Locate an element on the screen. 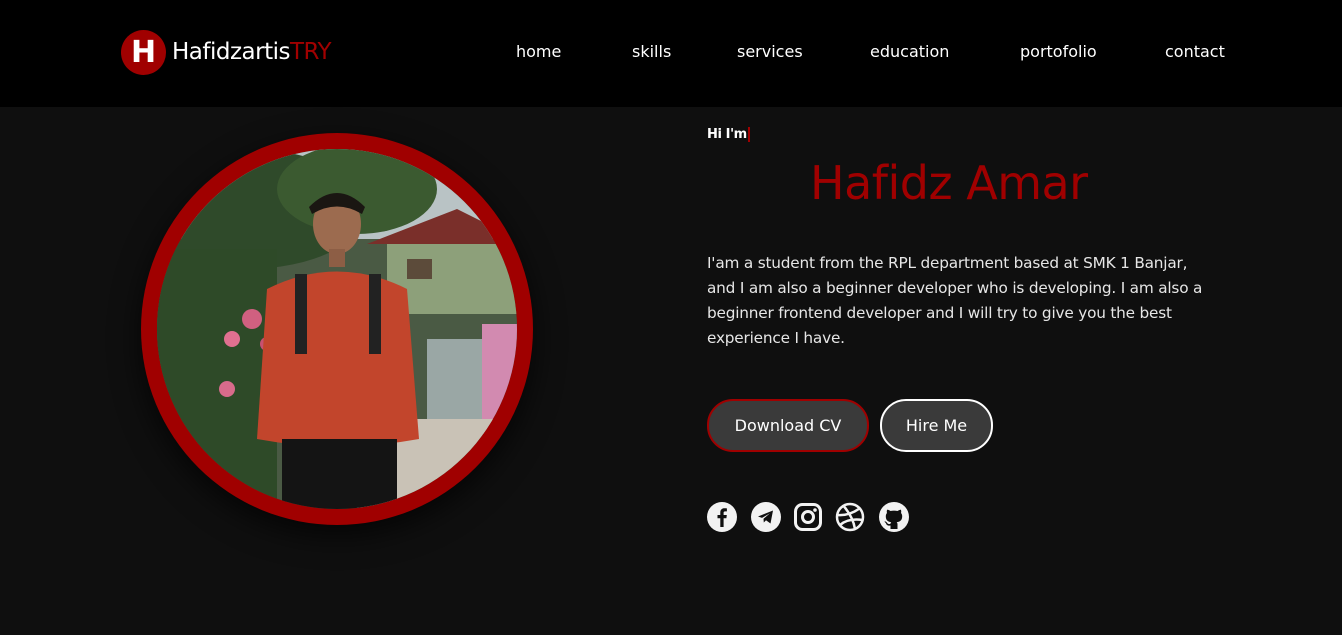 This screenshot has height=635, width=1342. nav-education: education is located at coordinates (909, 52).